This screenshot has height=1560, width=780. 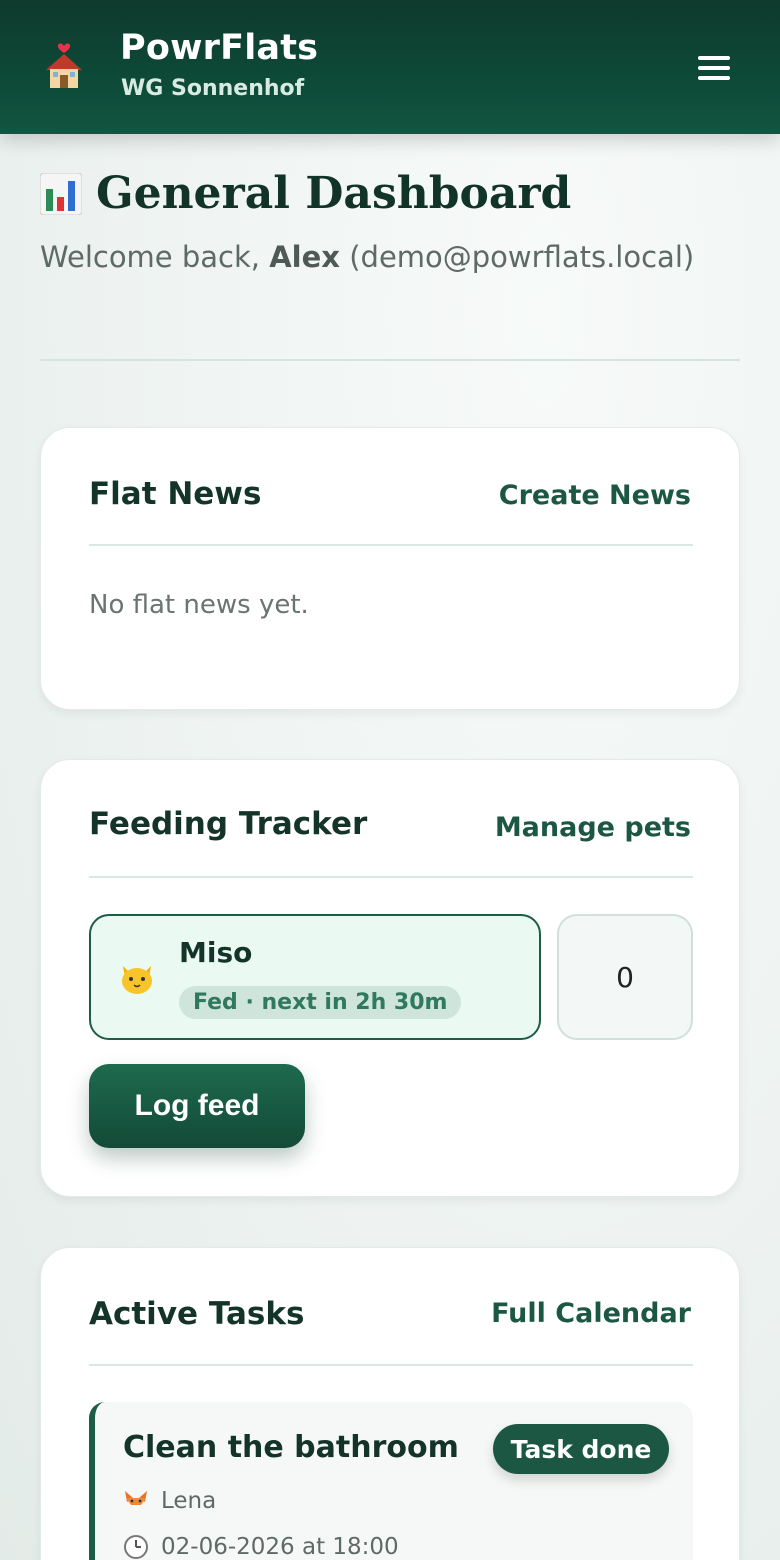 What do you see at coordinates (390, 360) in the screenshot?
I see `section-divider` at bounding box center [390, 360].